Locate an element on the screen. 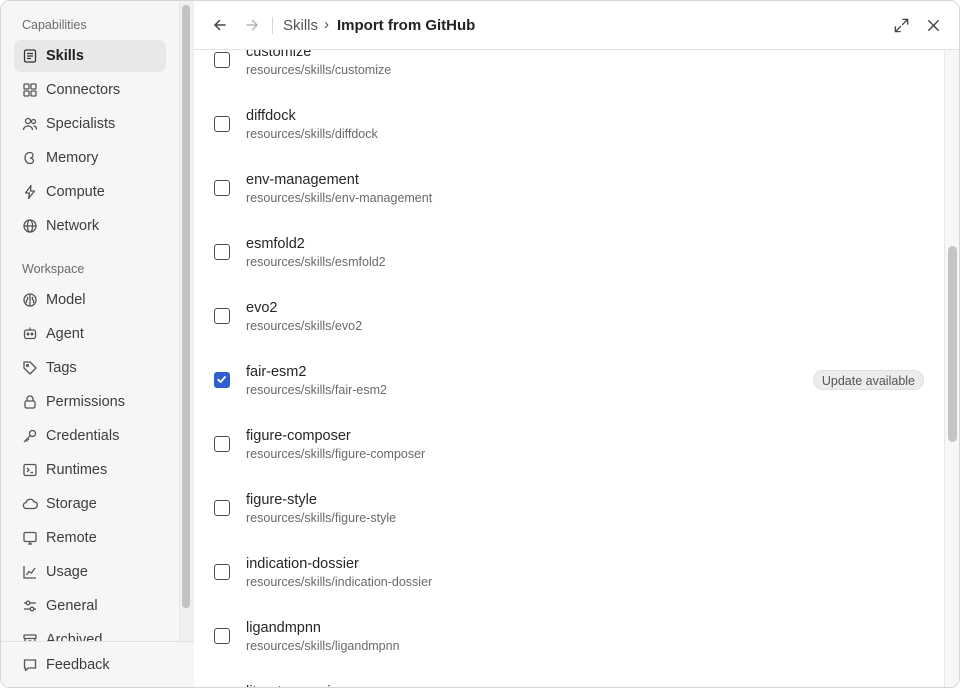 The image size is (960, 688). sidebar-item-remote: Remote is located at coordinates (90, 538).